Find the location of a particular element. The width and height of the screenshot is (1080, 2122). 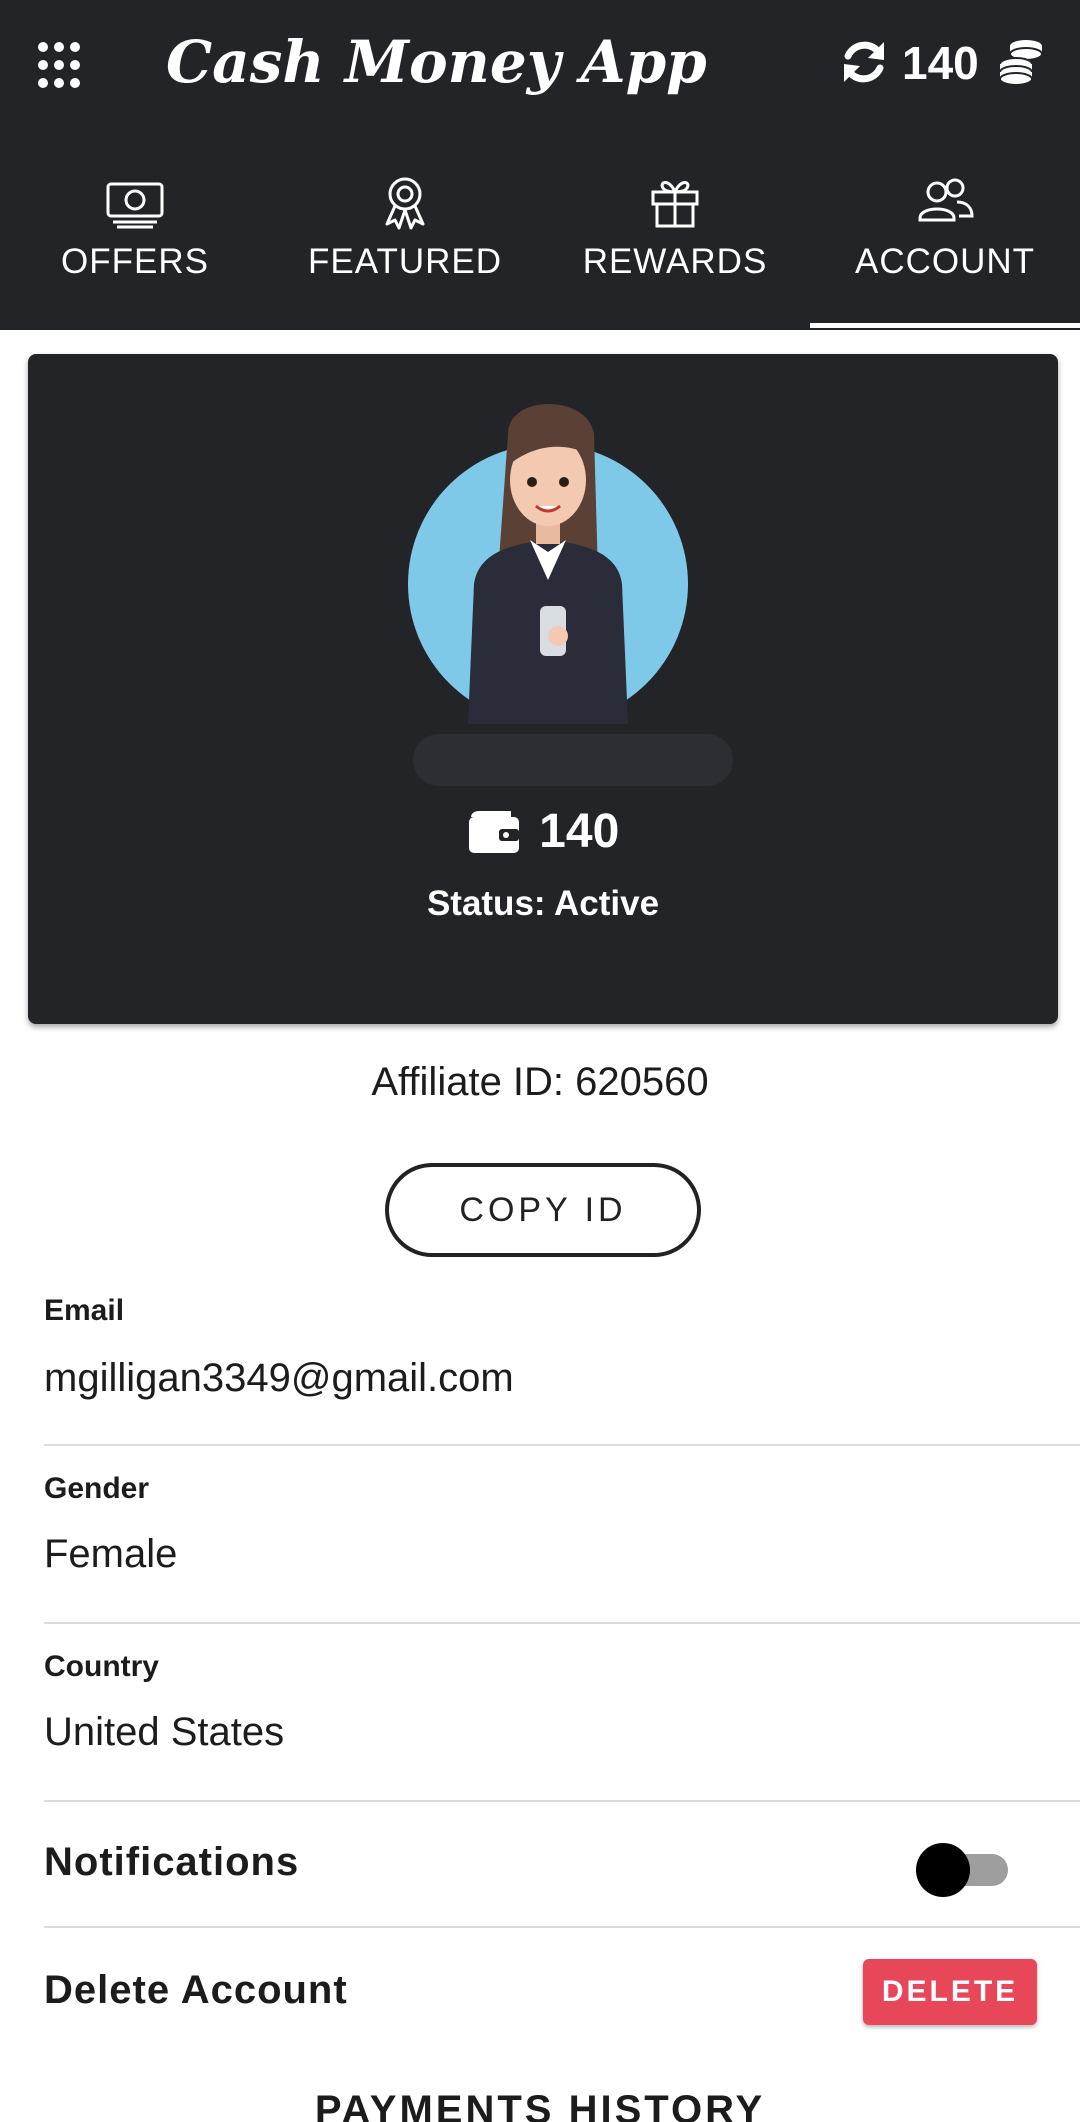

affiliate-id: Affiliate ID: 620560 is located at coordinates (540, 1082).